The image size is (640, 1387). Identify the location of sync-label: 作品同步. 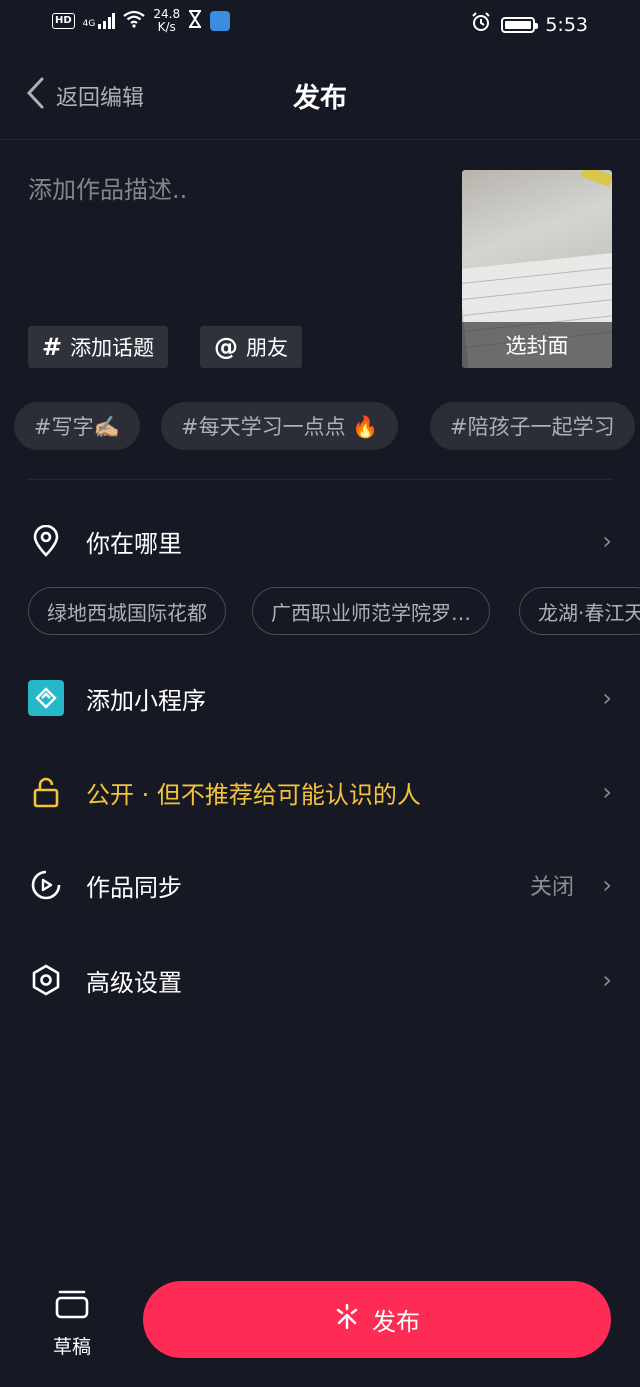
(134, 887).